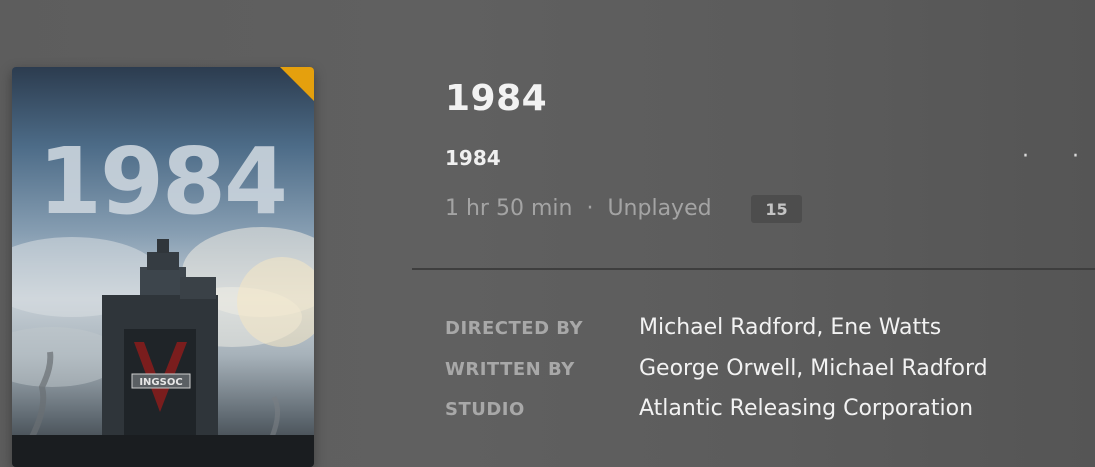 The image size is (1095, 467). What do you see at coordinates (514, 328) in the screenshot?
I see `credit-label: DIRECTED BY` at bounding box center [514, 328].